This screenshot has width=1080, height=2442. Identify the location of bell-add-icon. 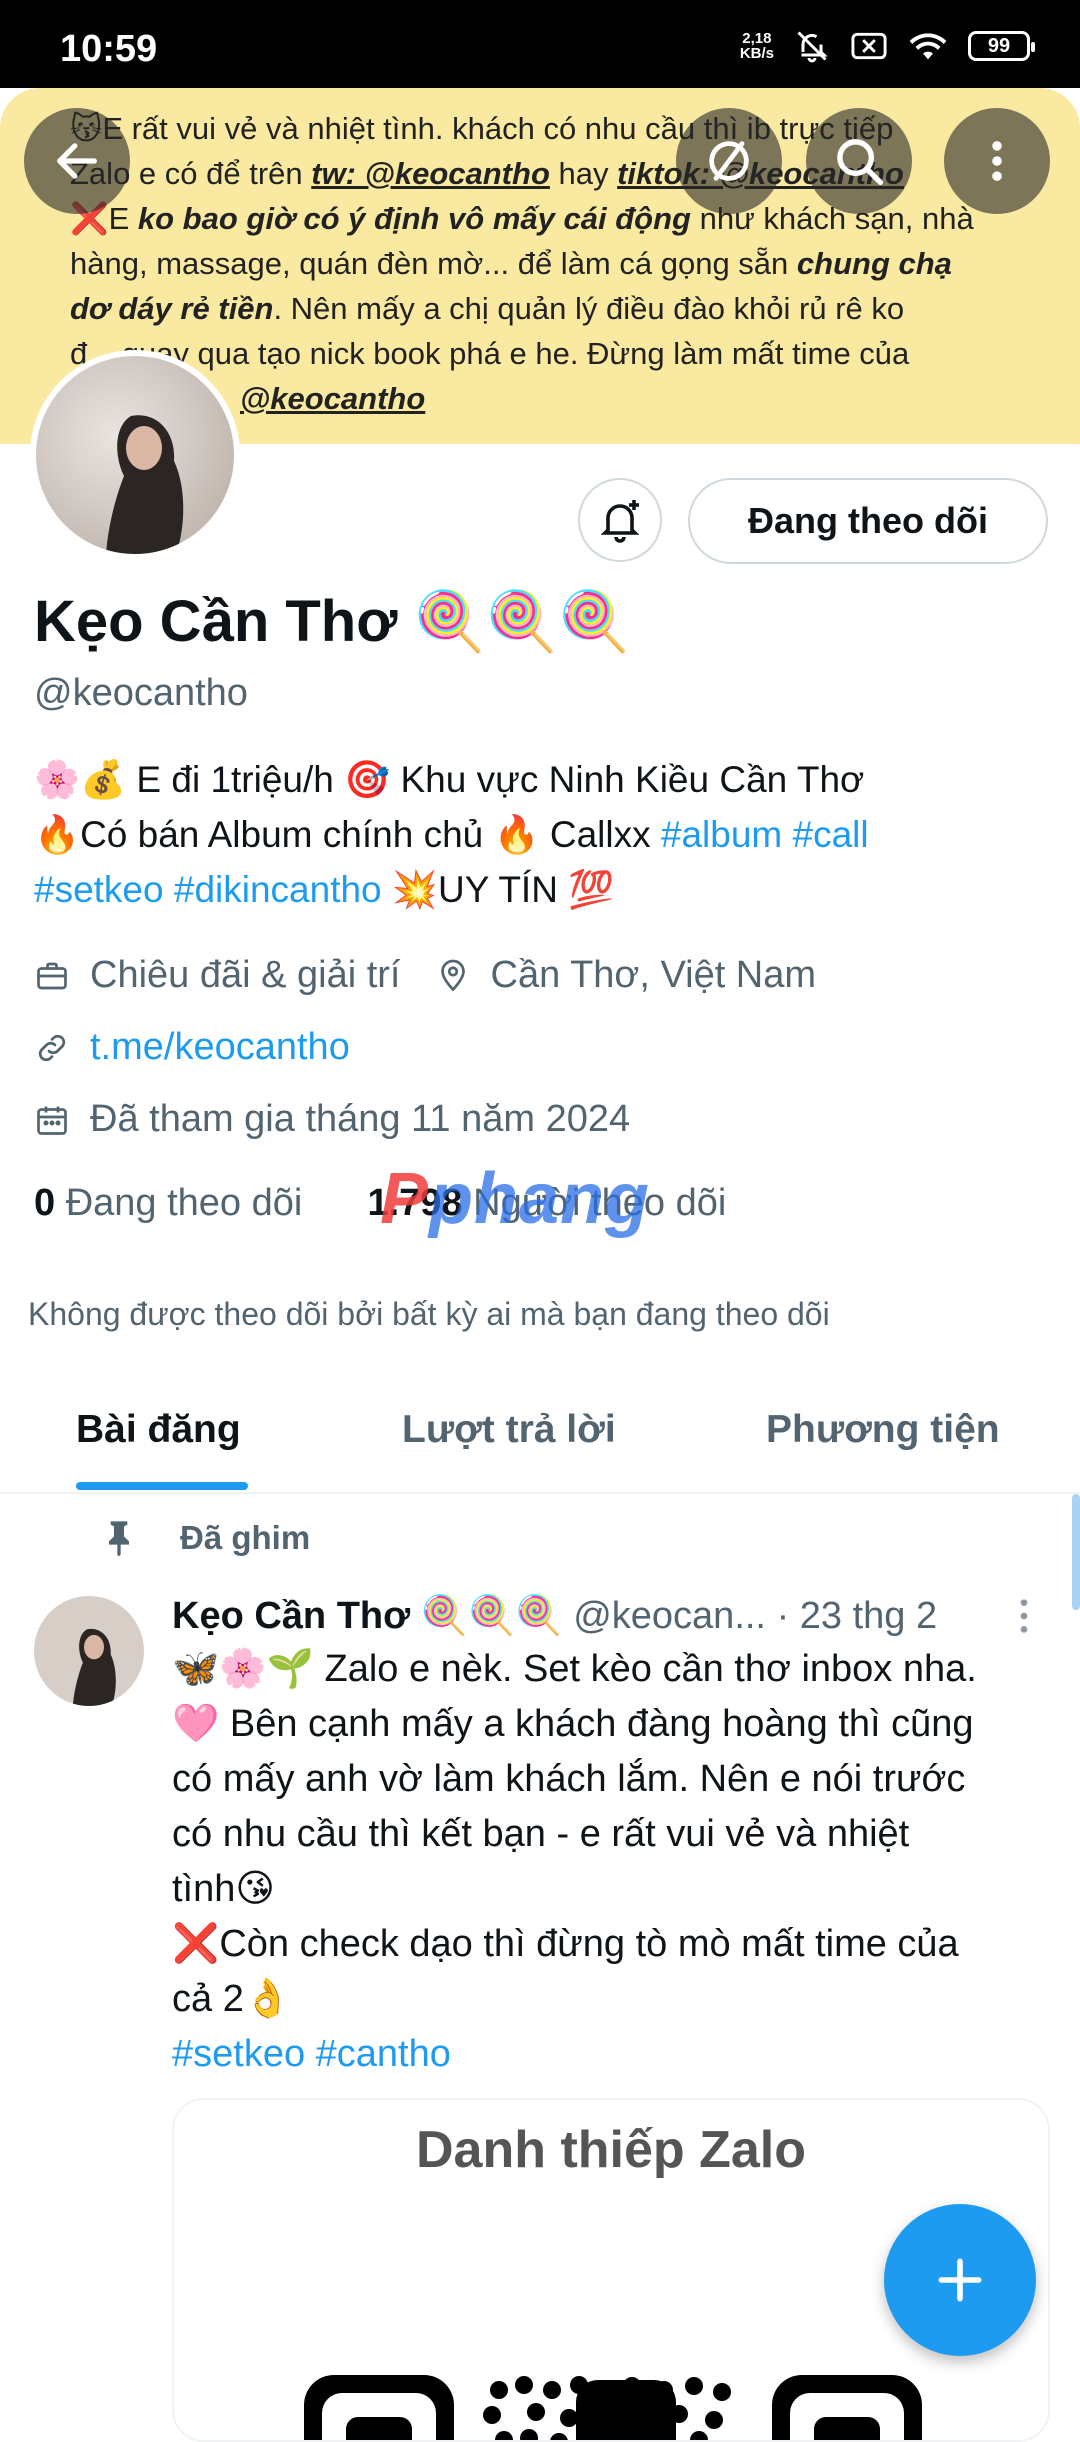
(620, 521).